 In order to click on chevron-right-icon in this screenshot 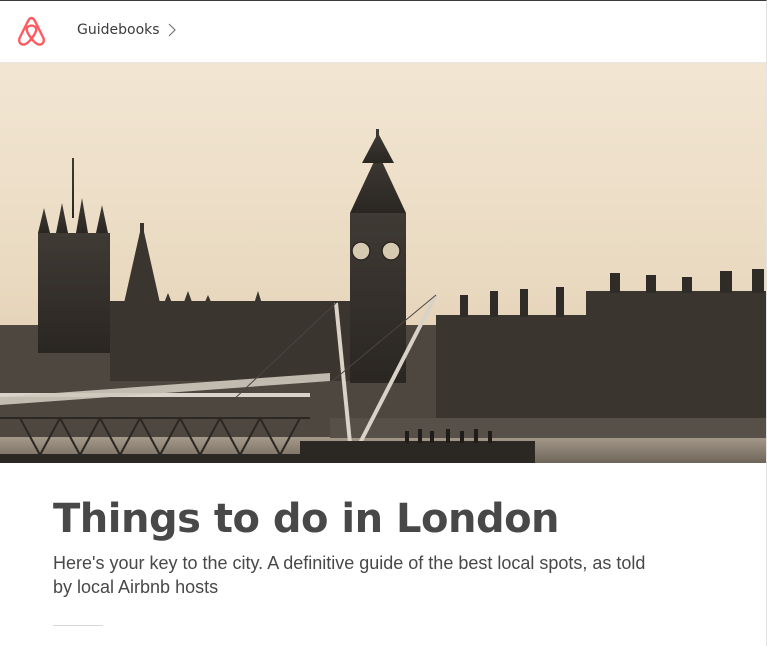, I will do `click(172, 30)`.